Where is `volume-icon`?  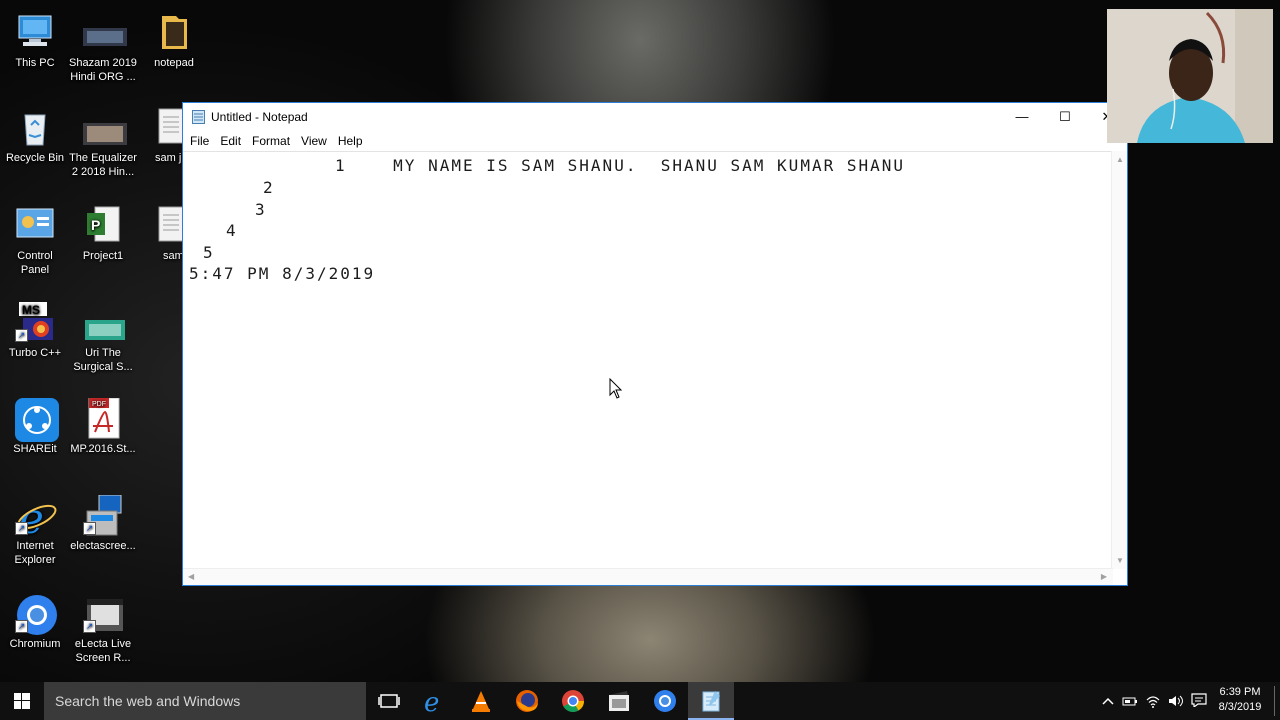 volume-icon is located at coordinates (1175, 701).